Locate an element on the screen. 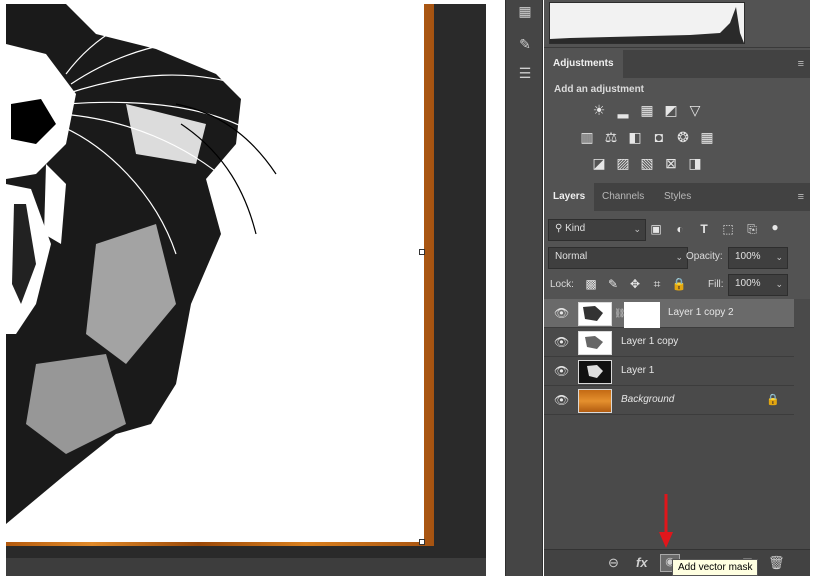 The height and width of the screenshot is (580, 816). filter-kind-value: Kind is located at coordinates (575, 228).